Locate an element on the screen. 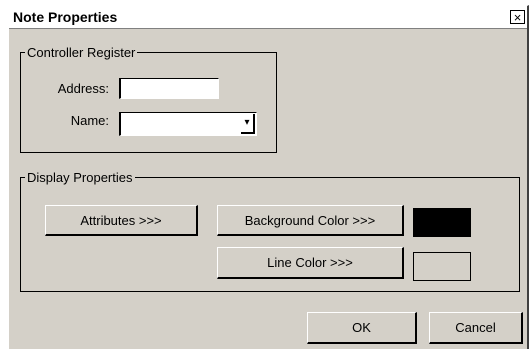 This screenshot has height=349, width=531. controller-register-group: Controller Register is located at coordinates (148, 99).